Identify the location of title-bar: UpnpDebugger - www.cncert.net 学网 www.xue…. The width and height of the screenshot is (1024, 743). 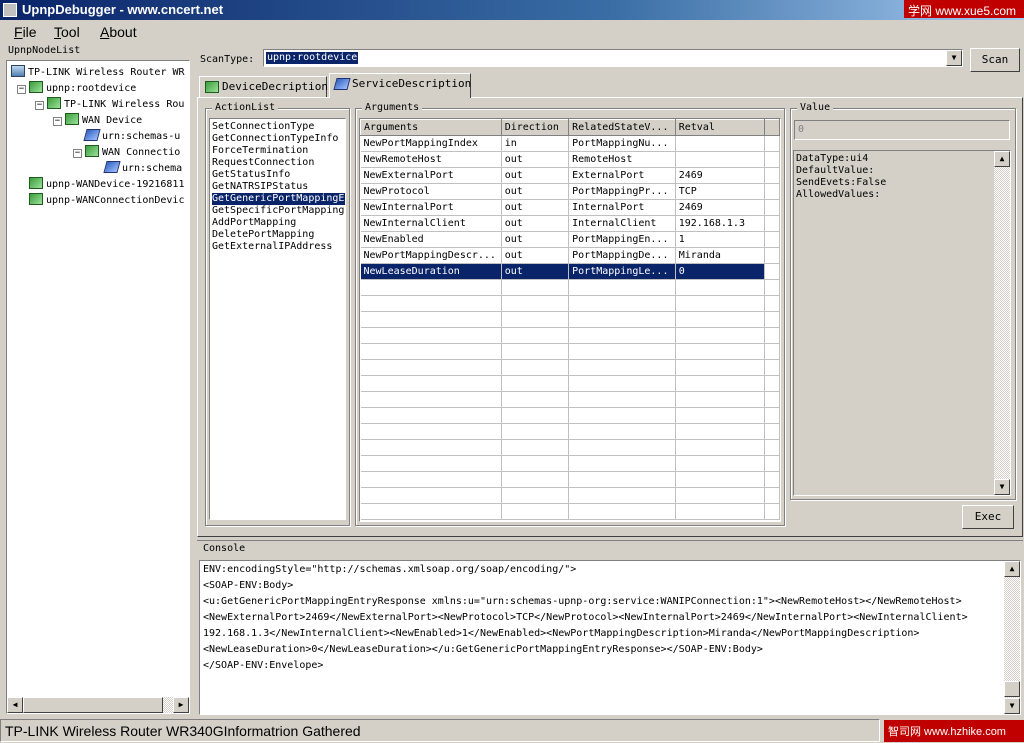
(512, 10).